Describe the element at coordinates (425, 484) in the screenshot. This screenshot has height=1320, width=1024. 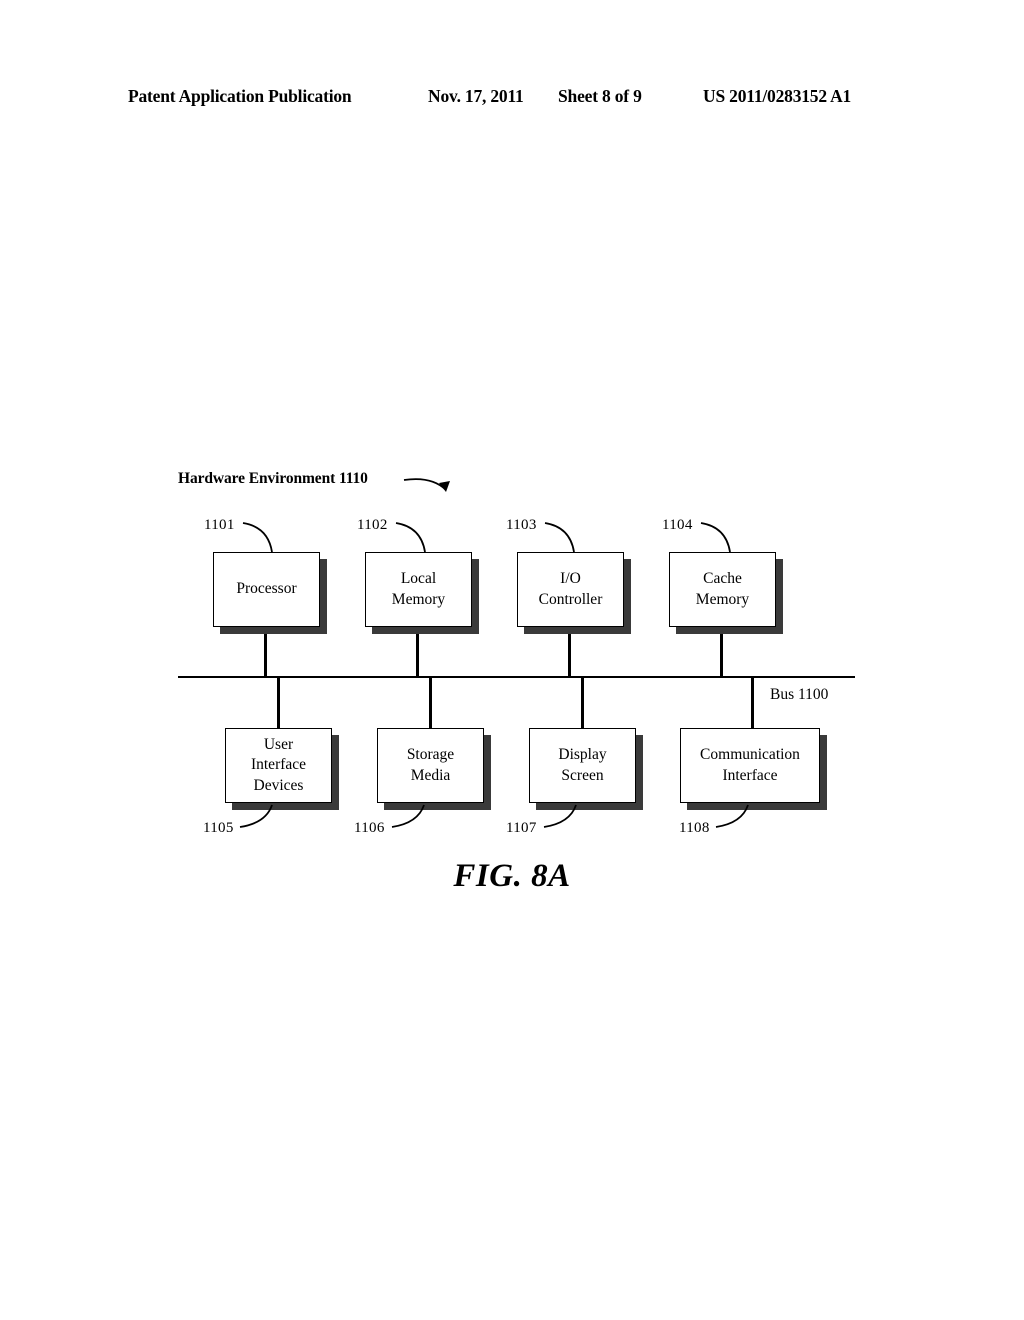
I see `environment-arrow-curve` at that location.